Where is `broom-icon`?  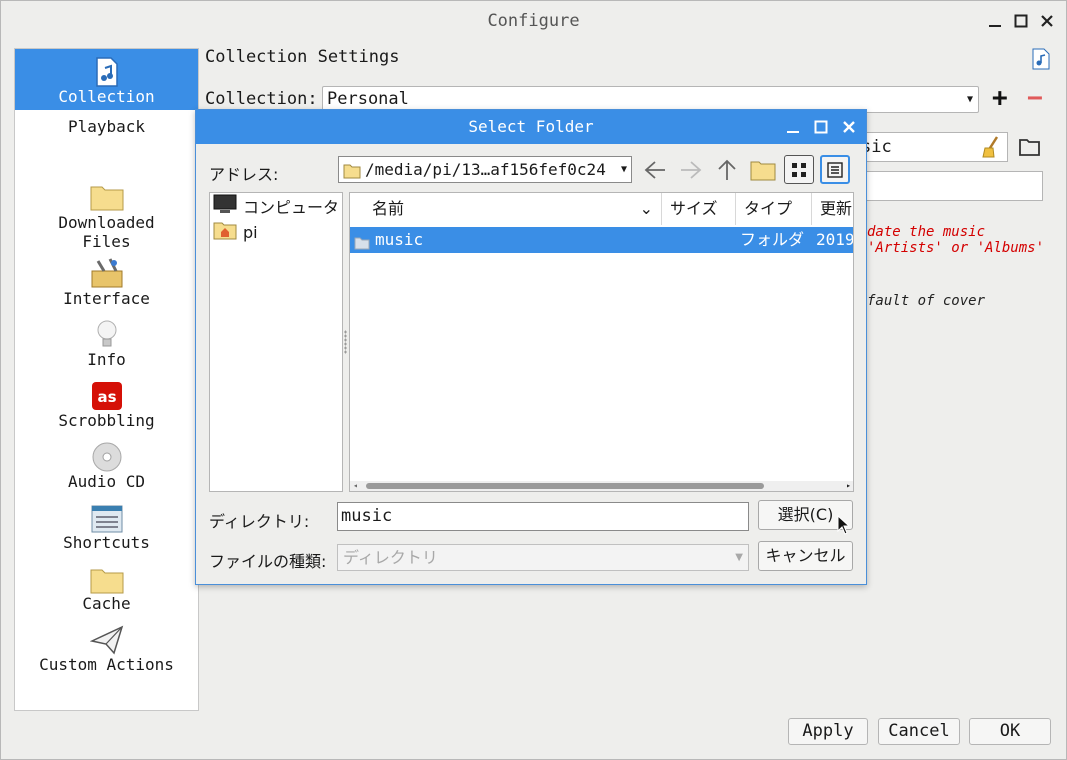 broom-icon is located at coordinates (991, 151).